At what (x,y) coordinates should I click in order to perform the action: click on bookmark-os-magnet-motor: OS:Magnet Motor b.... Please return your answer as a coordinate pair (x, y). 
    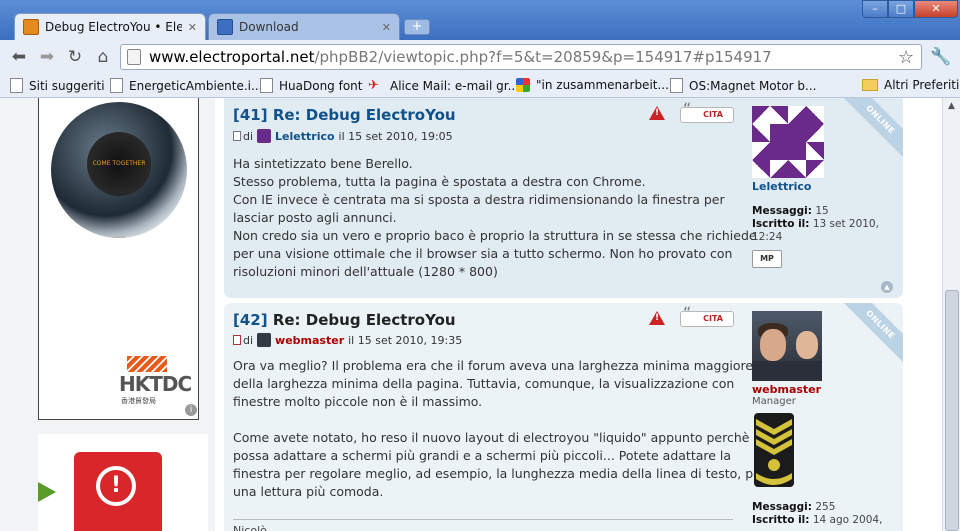
    Looking at the image, I should click on (743, 85).